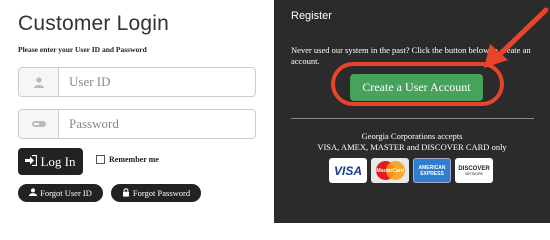  Describe the element at coordinates (161, 193) in the screenshot. I see `forgot-password-label: Forgot Password` at that location.